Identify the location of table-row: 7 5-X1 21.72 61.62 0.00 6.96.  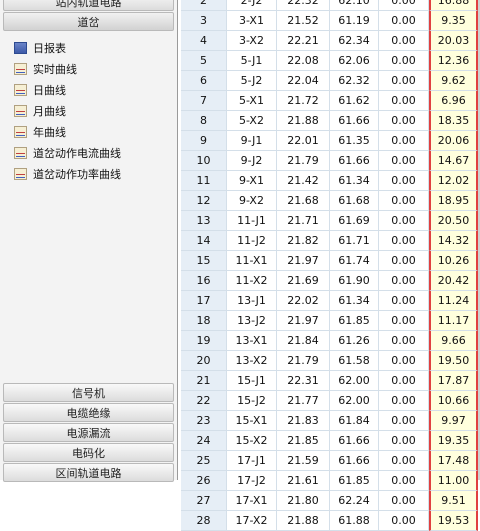
(330, 101).